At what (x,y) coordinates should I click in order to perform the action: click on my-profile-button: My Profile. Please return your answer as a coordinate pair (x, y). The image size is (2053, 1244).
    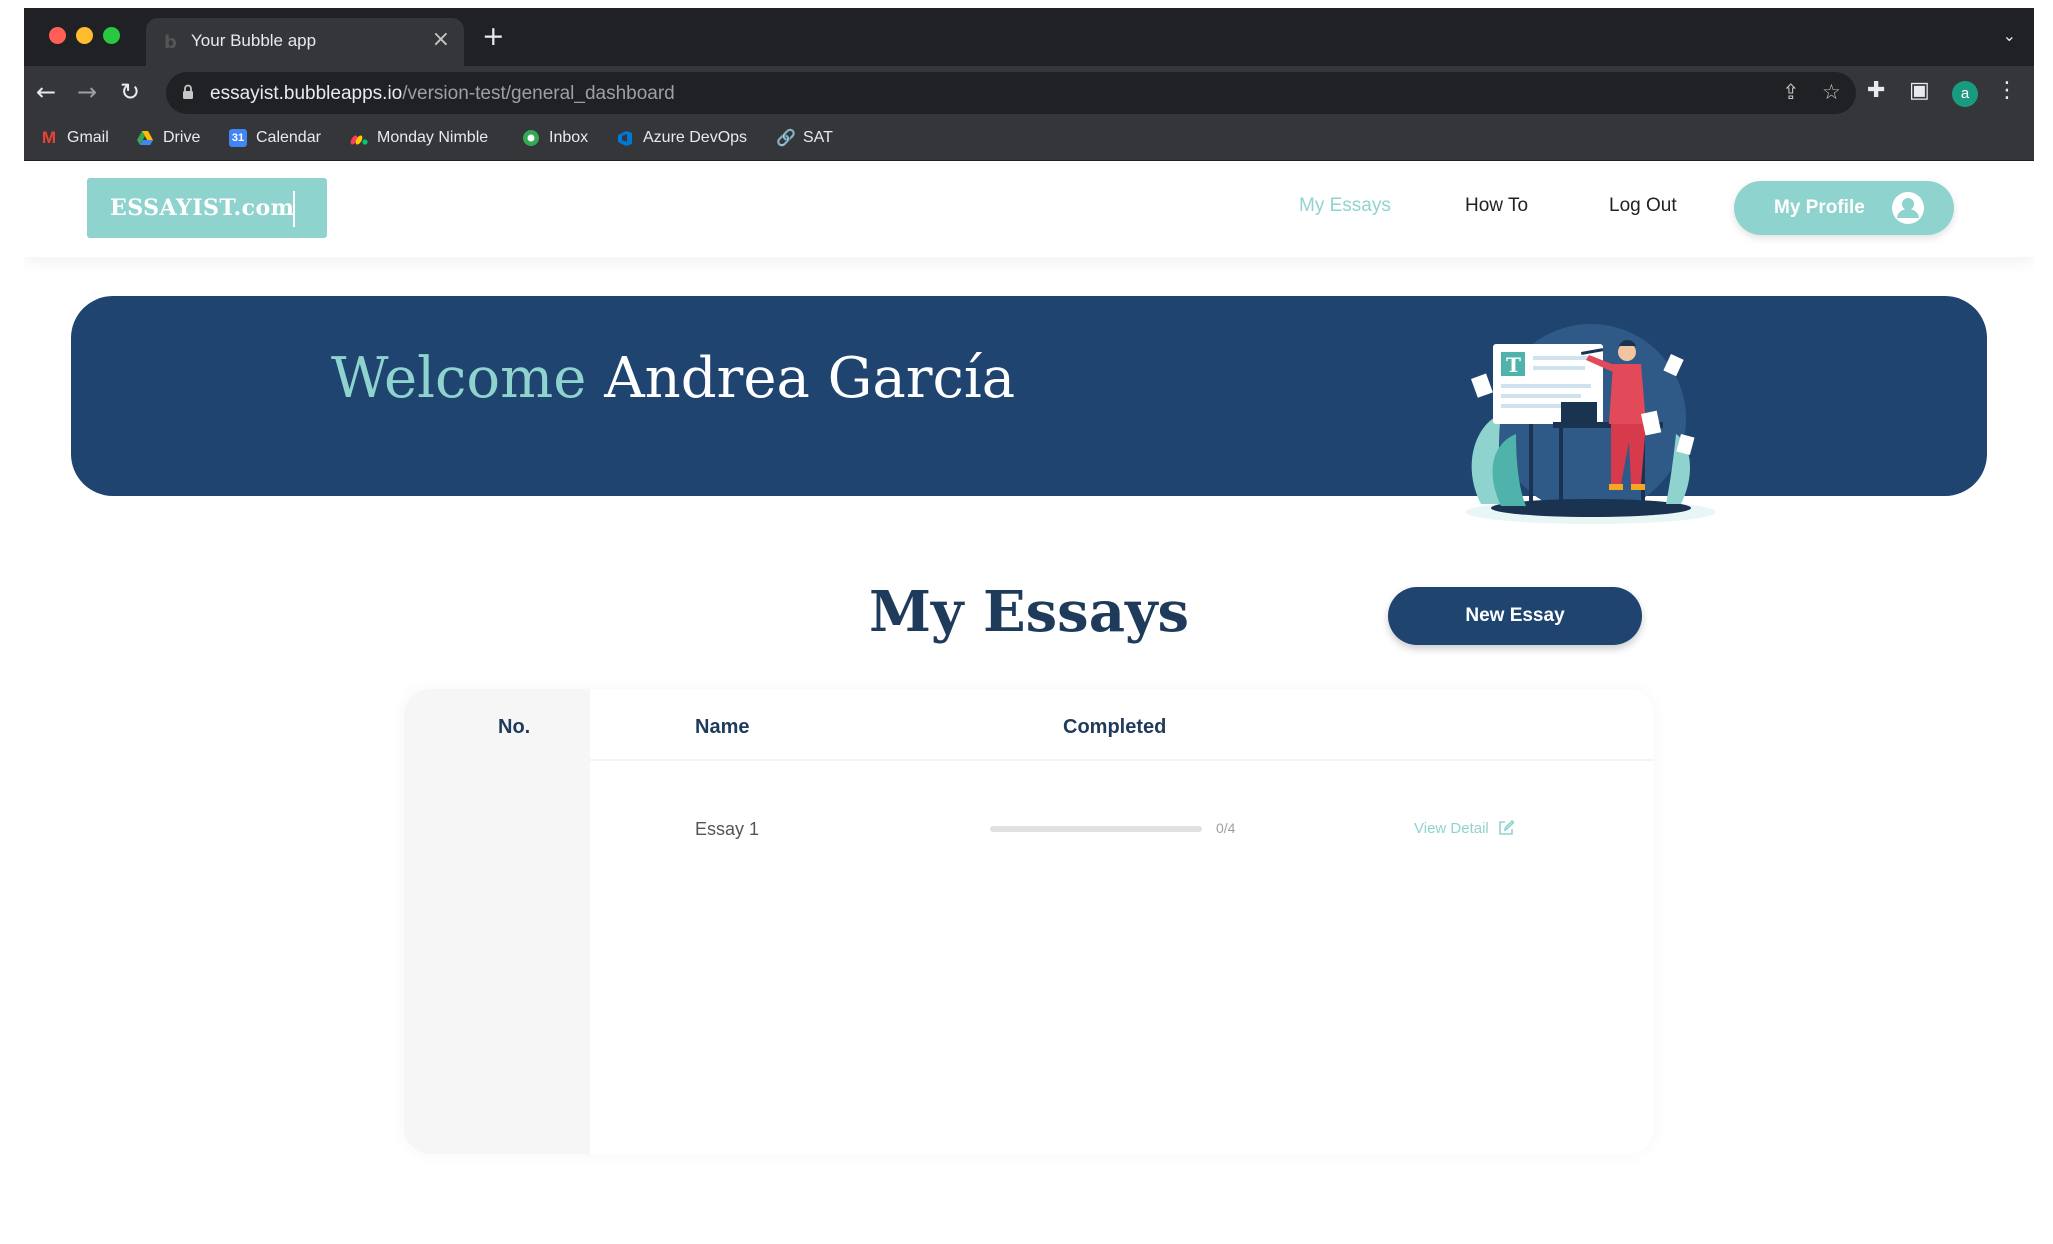
    Looking at the image, I should click on (1844, 208).